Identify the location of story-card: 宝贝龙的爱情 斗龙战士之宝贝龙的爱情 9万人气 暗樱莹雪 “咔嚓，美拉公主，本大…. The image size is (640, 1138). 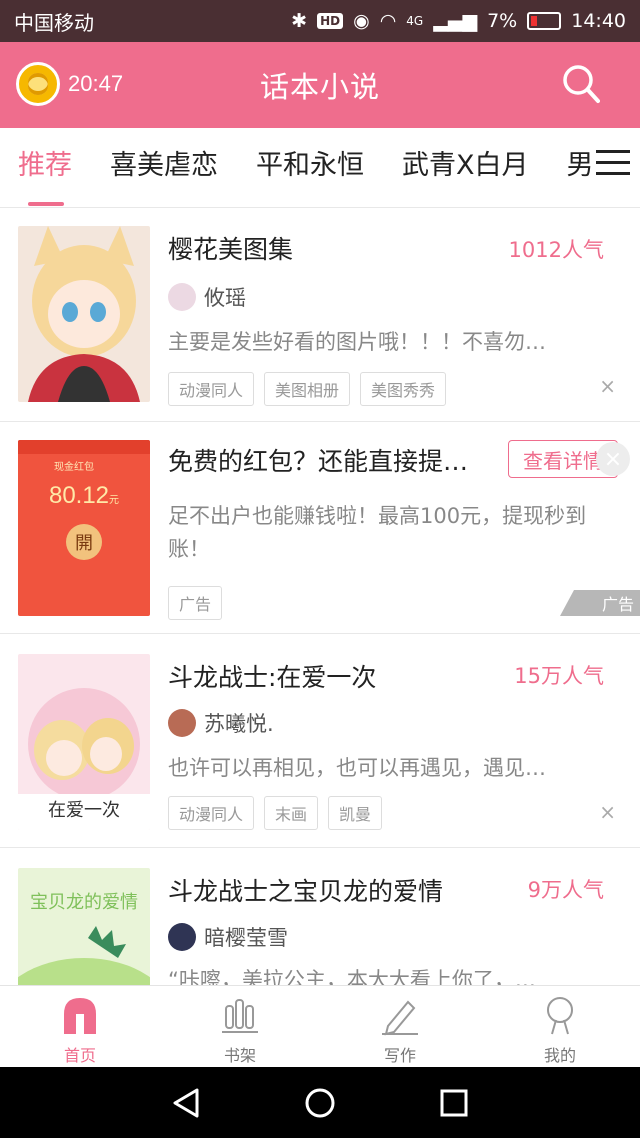
(320, 916).